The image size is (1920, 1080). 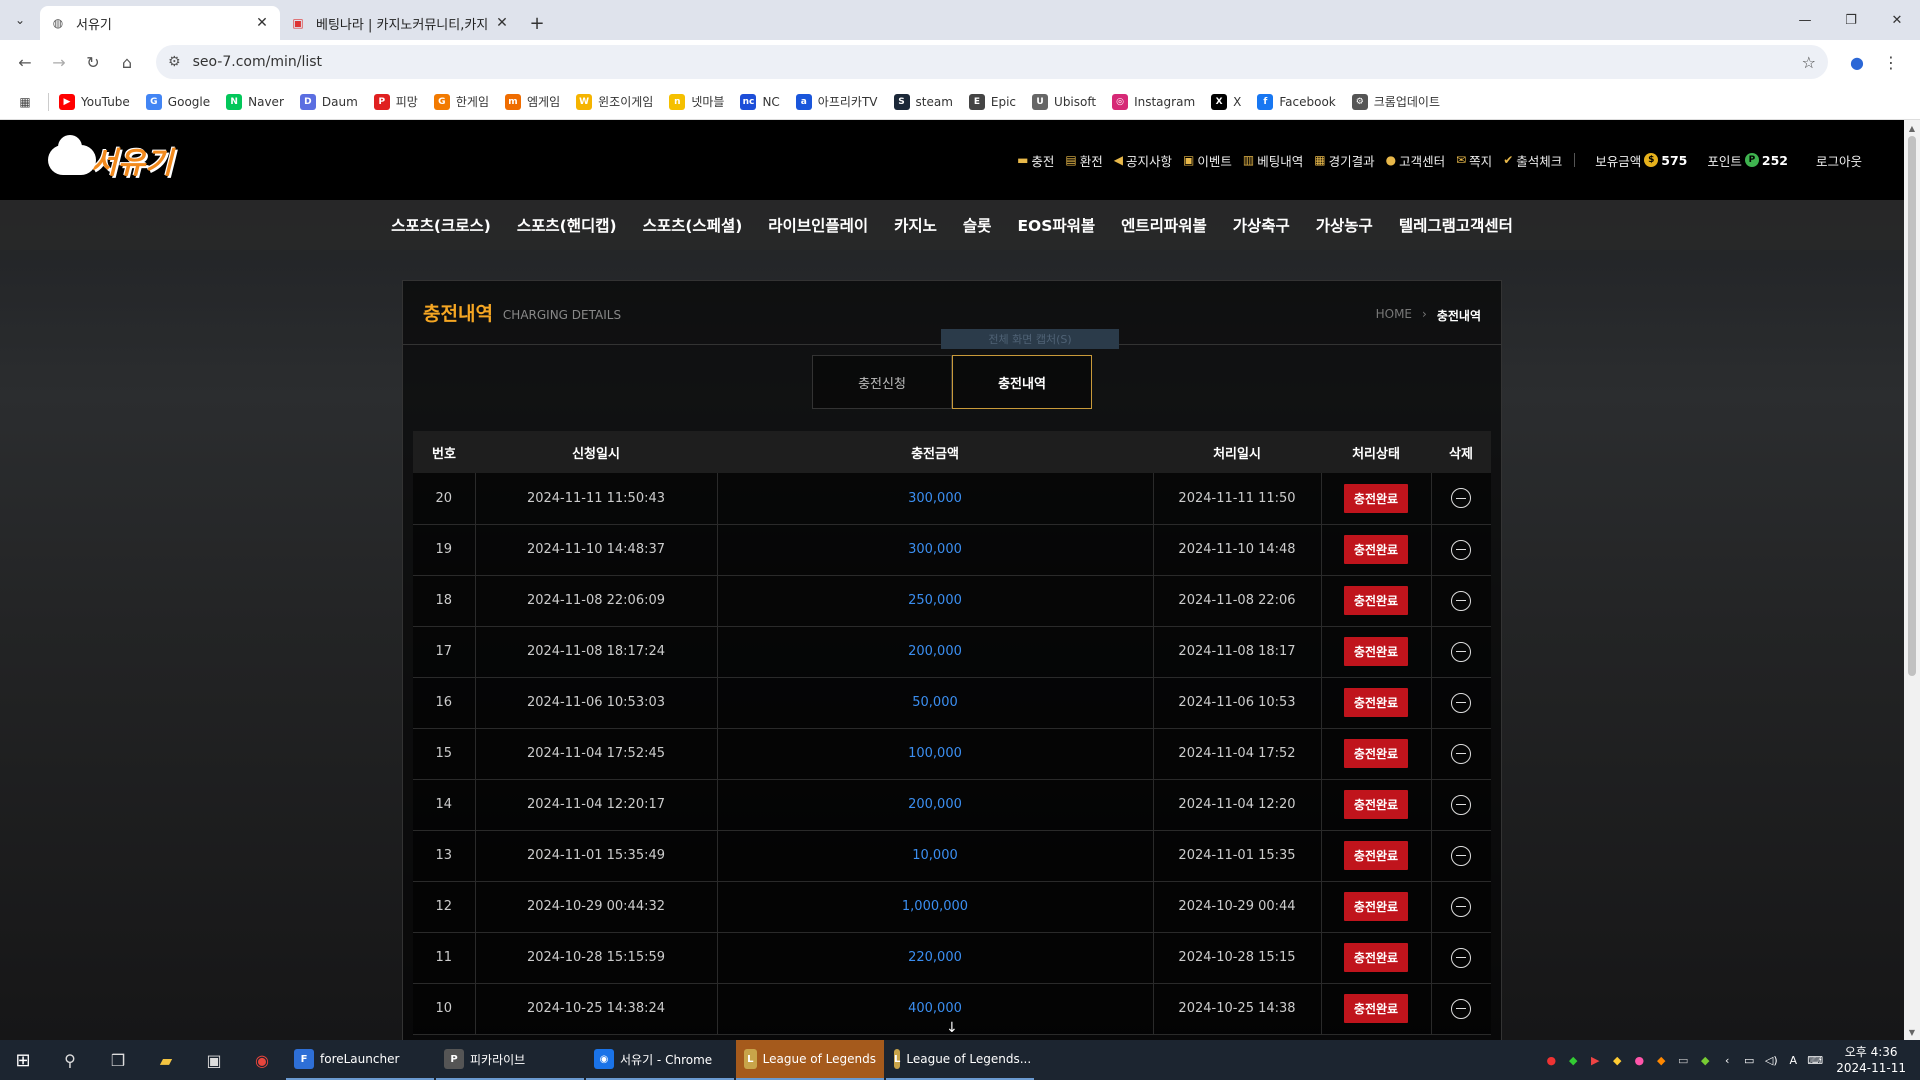 What do you see at coordinates (70, 1060) in the screenshot?
I see `search-icon: ⚲` at bounding box center [70, 1060].